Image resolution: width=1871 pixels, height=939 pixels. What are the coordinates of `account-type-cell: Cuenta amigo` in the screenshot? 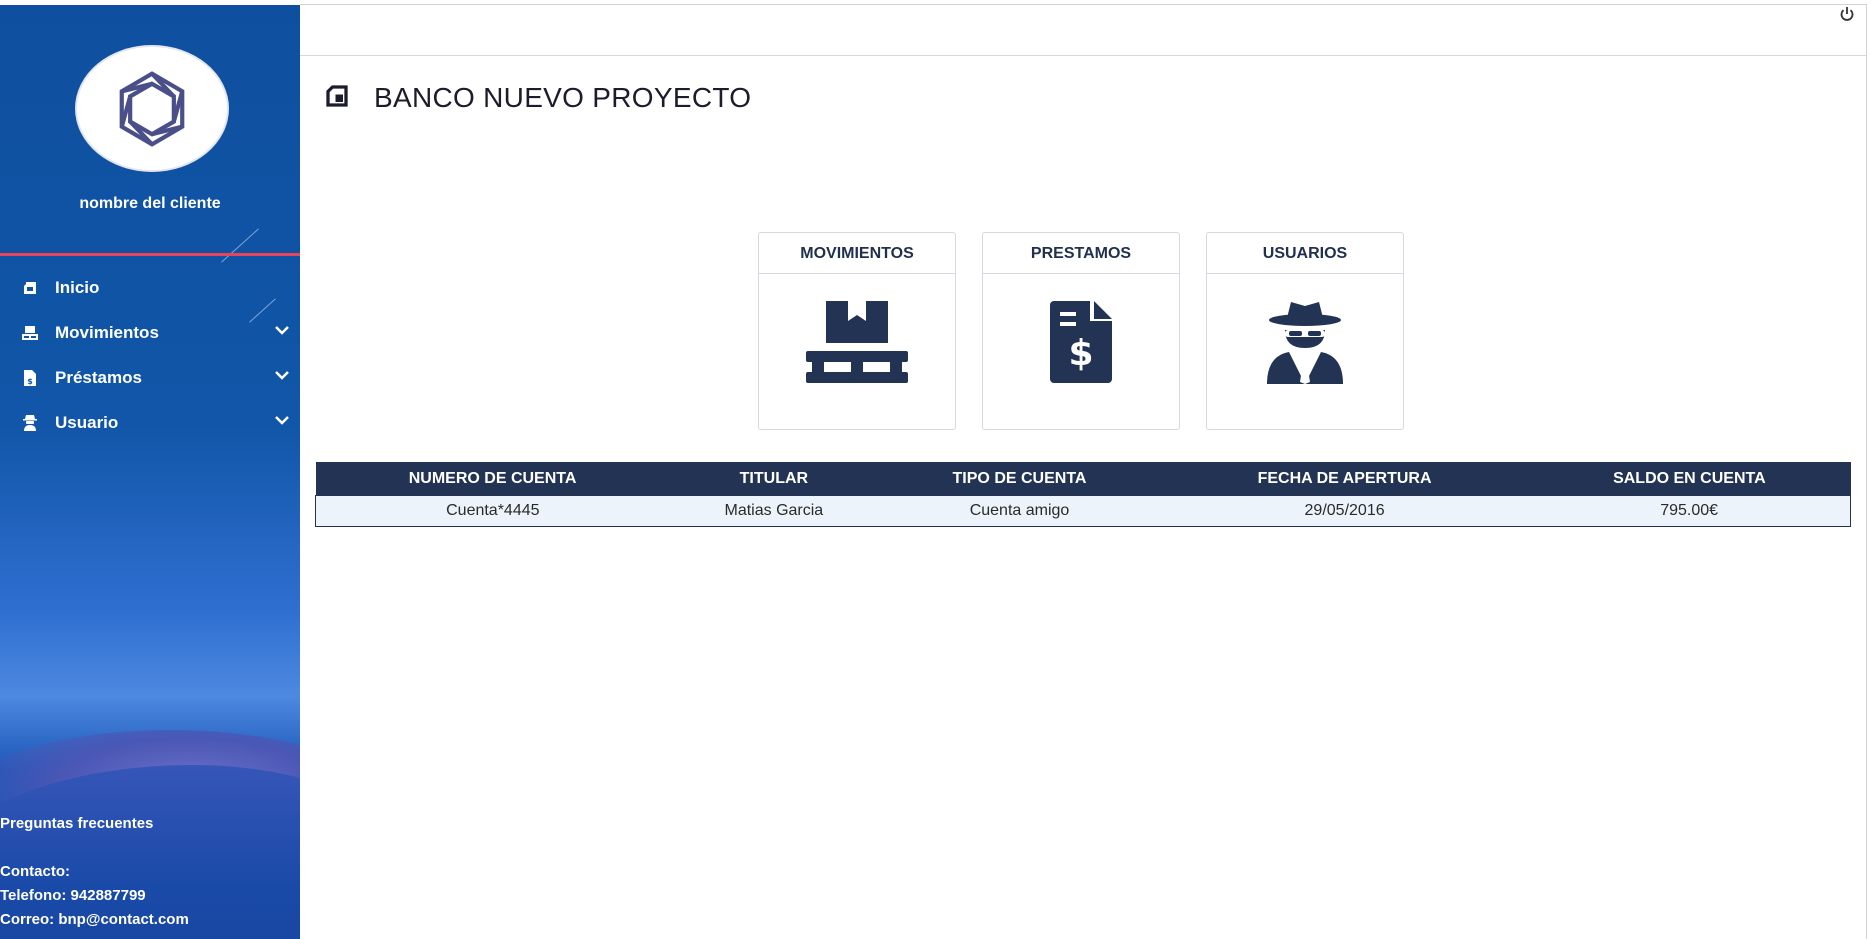 It's located at (1019, 511).